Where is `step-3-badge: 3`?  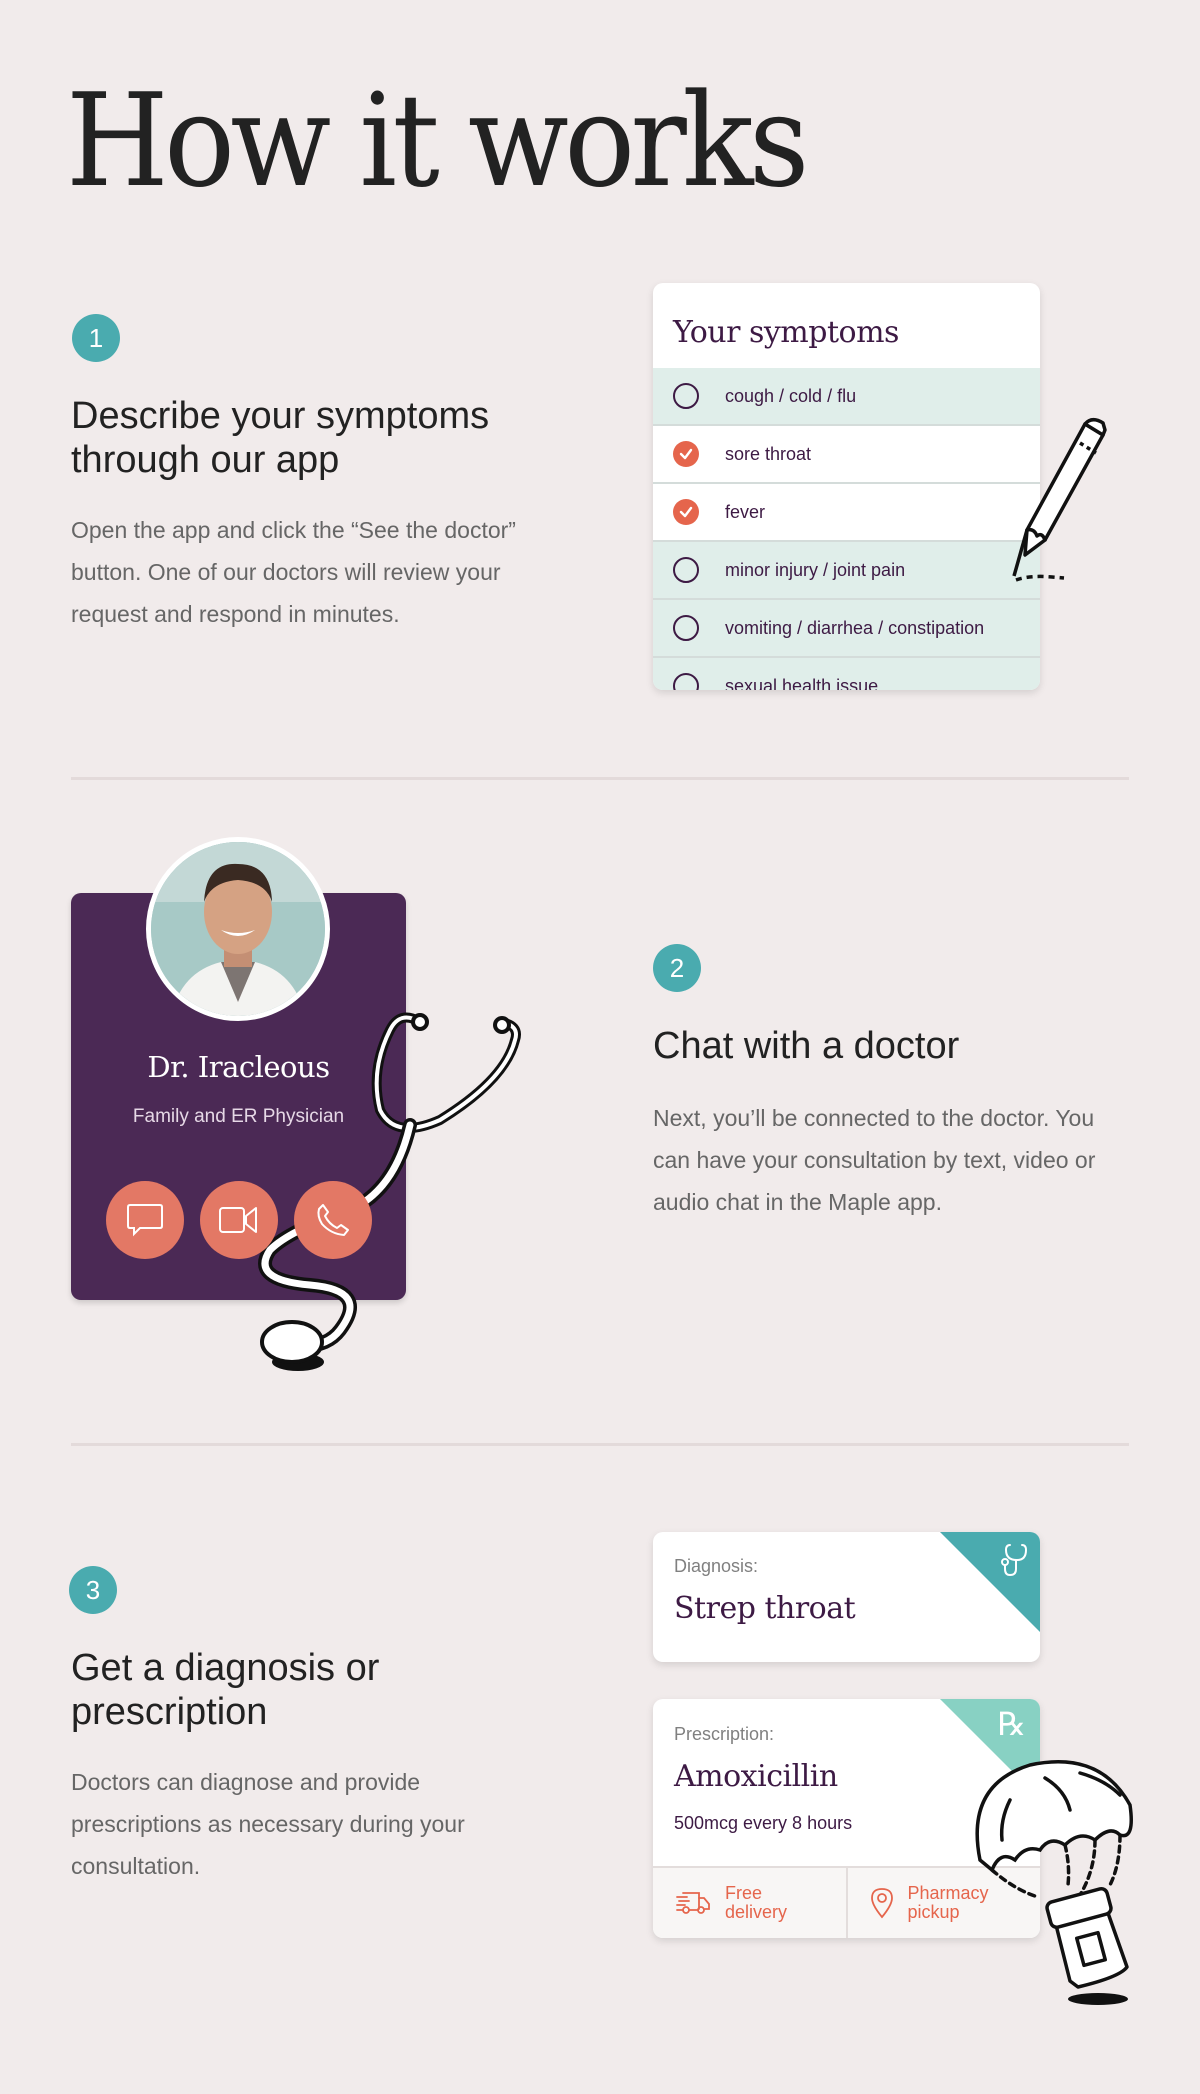
step-3-badge: 3 is located at coordinates (93, 1590).